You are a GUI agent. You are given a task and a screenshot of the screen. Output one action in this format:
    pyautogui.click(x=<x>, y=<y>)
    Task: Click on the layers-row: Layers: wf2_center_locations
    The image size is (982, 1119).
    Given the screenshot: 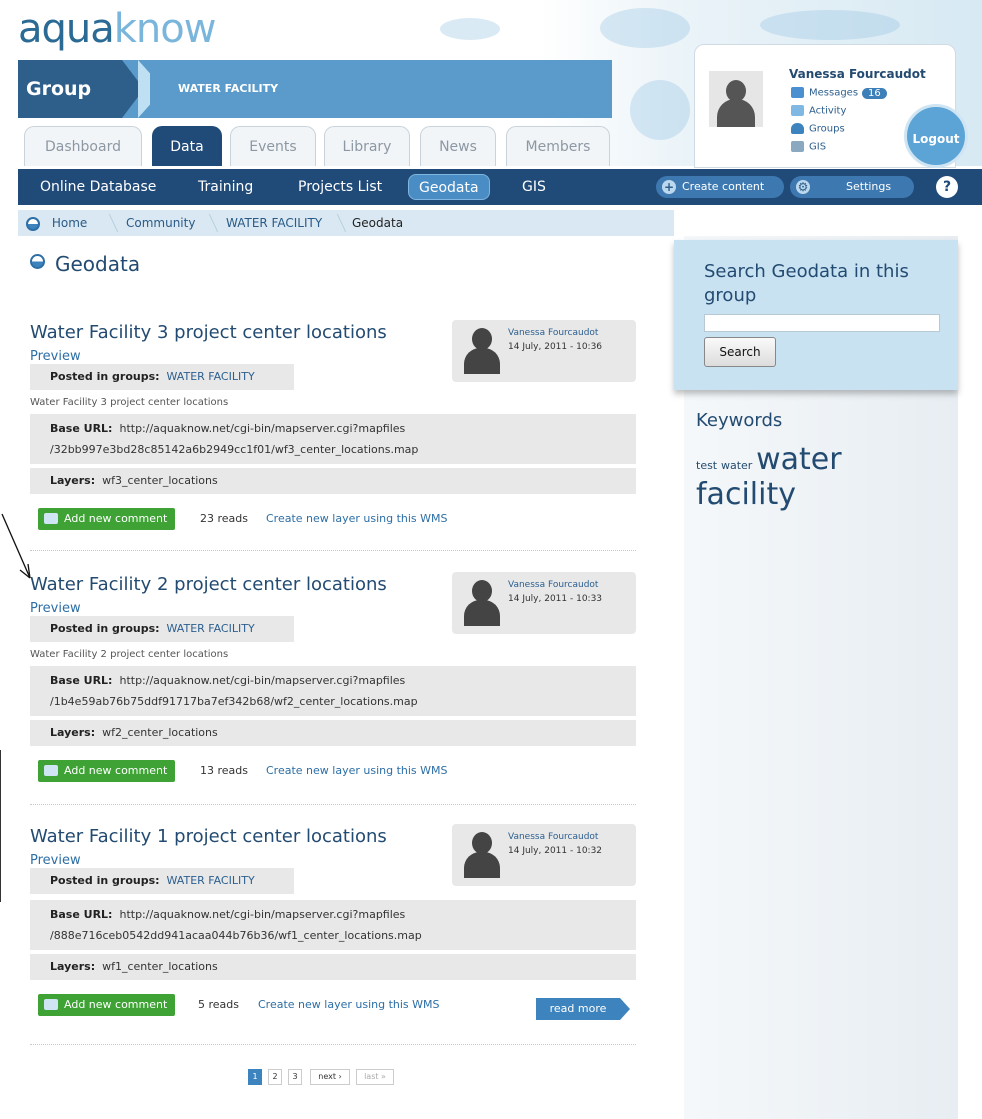 What is the action you would take?
    pyautogui.click(x=333, y=733)
    